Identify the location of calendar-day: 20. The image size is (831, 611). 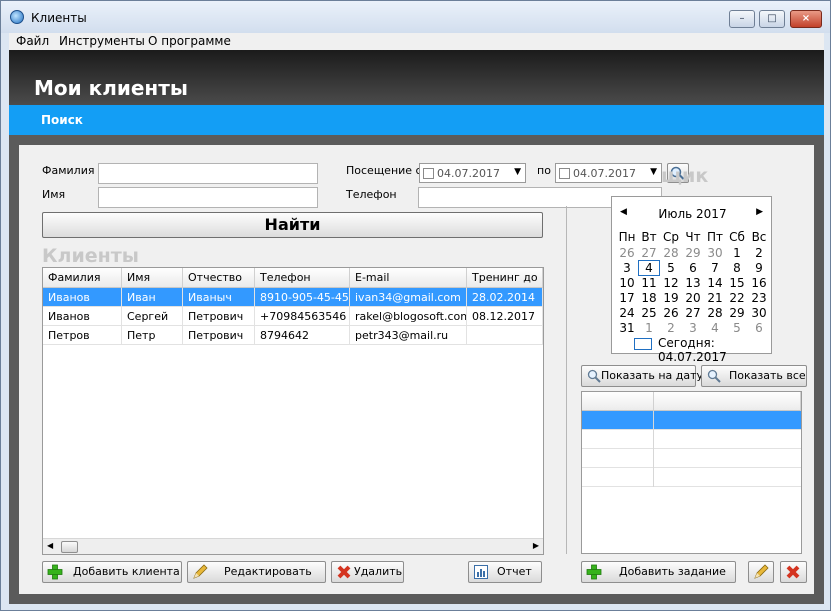
(693, 298).